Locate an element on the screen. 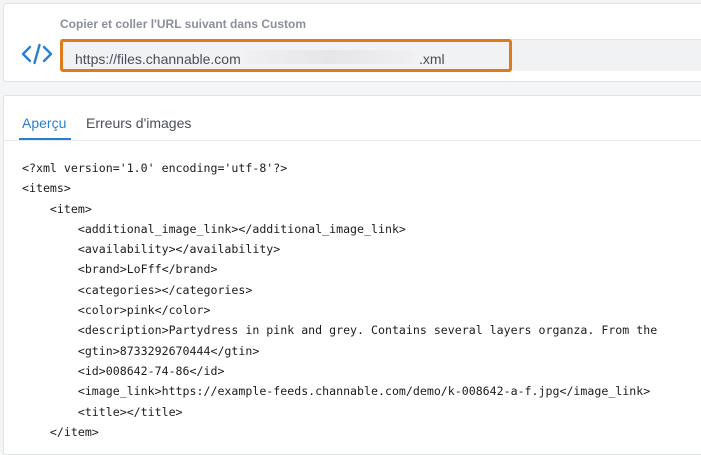  xml-line: <gtin>8733292670444</gtin> is located at coordinates (141, 350).